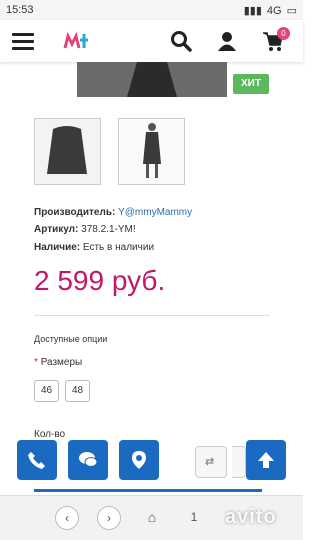  I want to click on quantity-label: Кол-во, so click(50, 434).